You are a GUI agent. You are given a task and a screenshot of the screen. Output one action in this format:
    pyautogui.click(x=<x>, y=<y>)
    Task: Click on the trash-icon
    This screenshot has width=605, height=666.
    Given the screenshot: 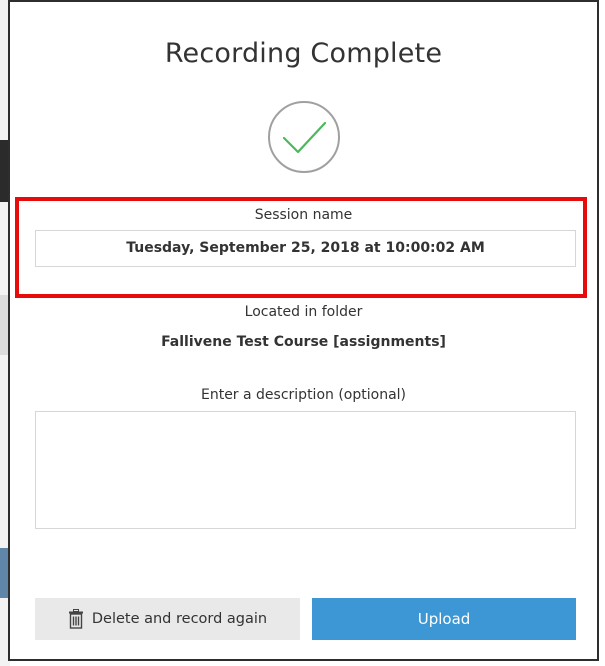 What is the action you would take?
    pyautogui.click(x=76, y=619)
    